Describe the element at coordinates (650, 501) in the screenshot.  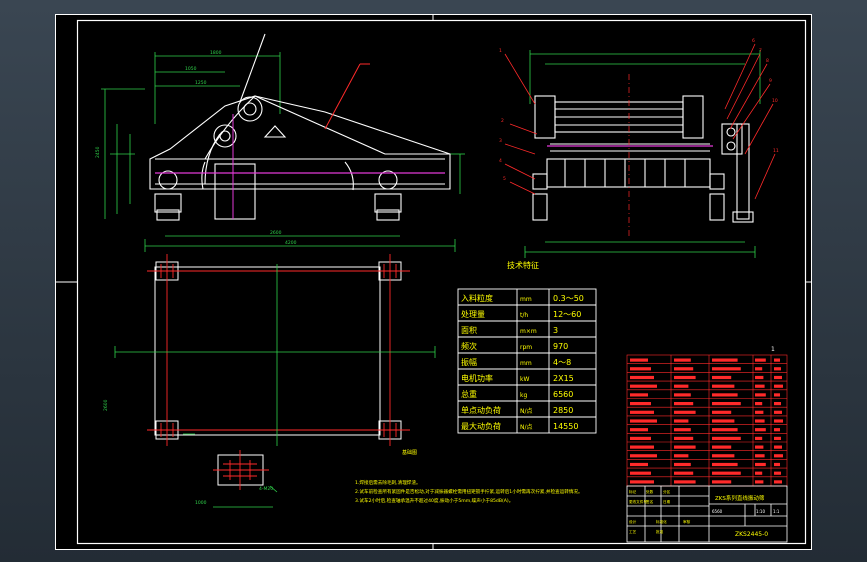
I see `tb-row-label: 签名` at that location.